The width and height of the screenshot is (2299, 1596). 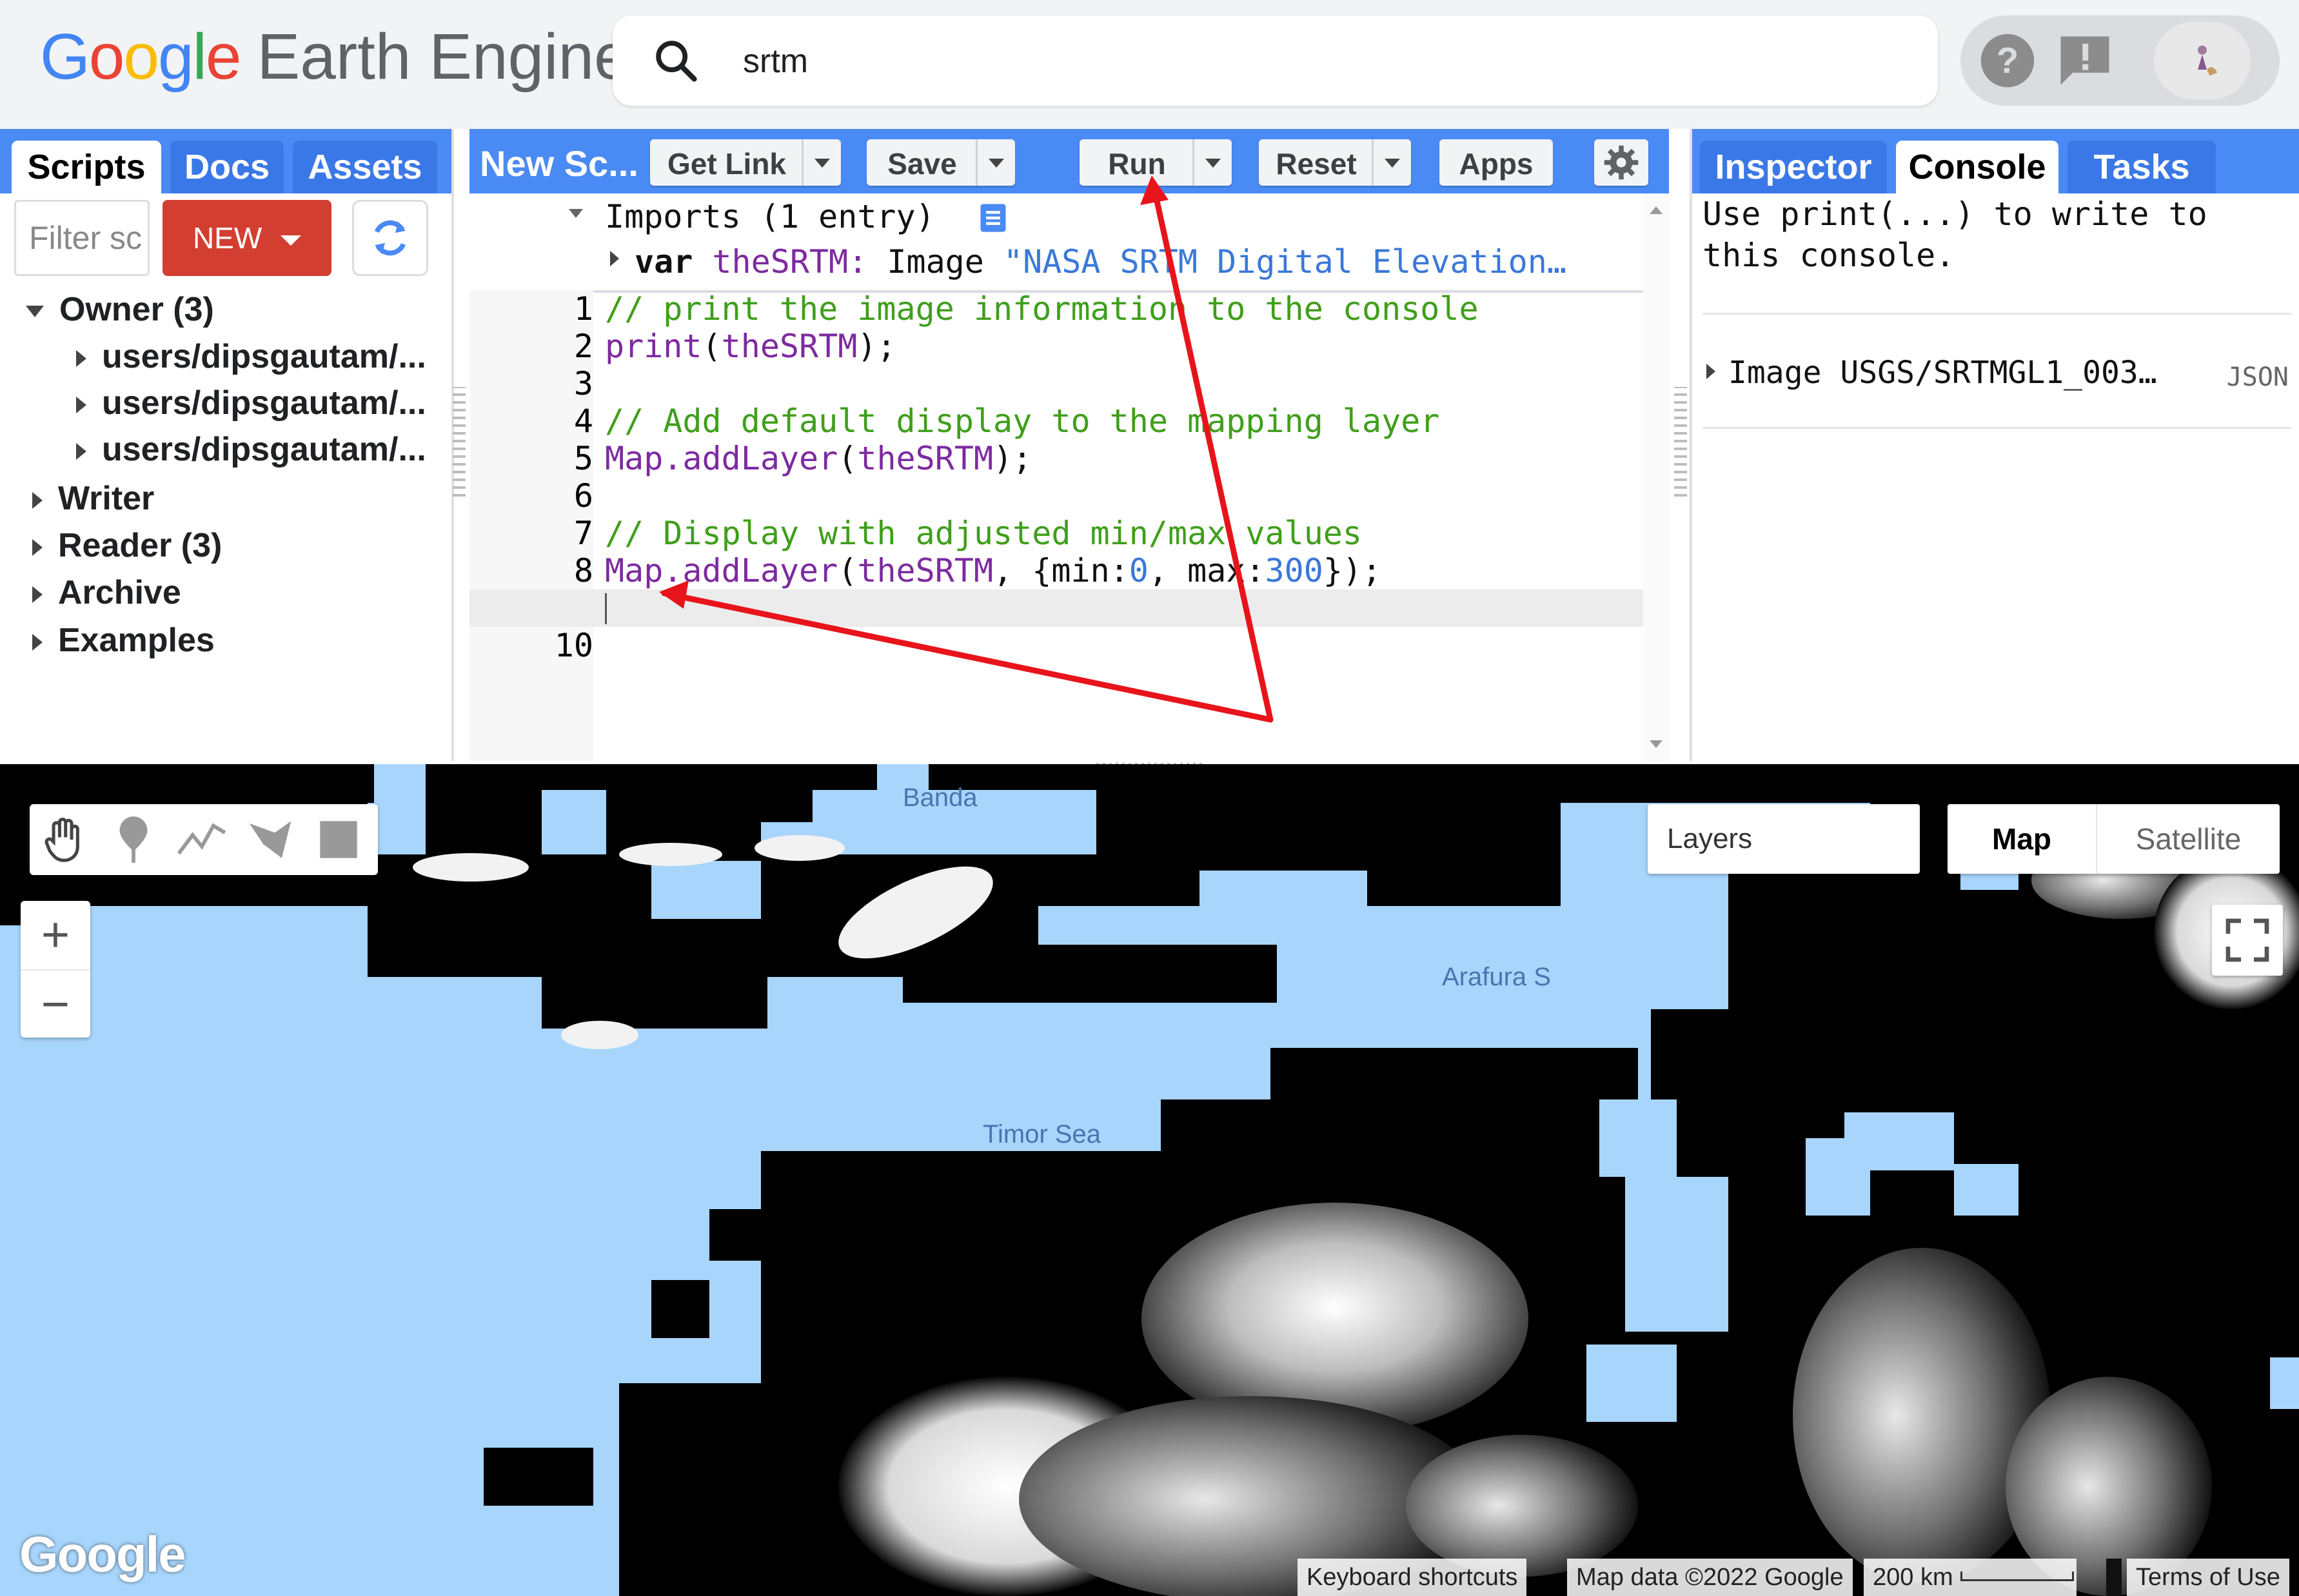 I want to click on code-line-7: // Display with adjusted min/max values, so click(x=983, y=533).